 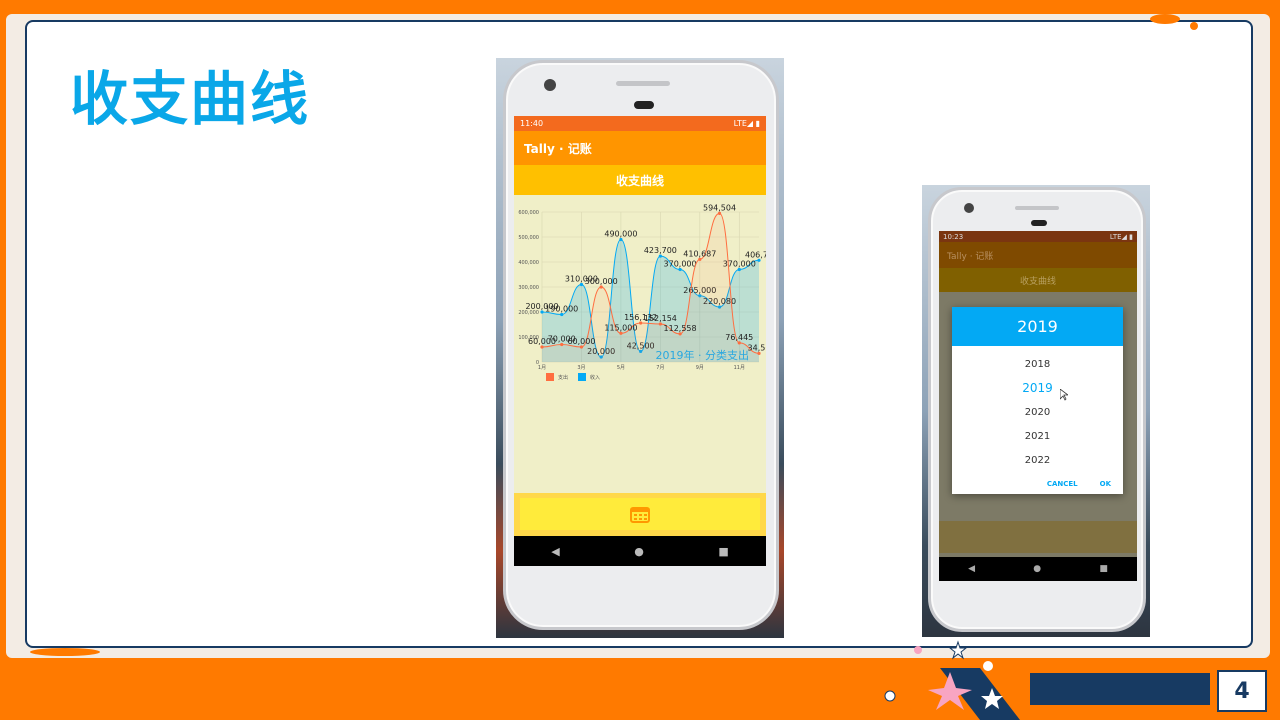 I want to click on mouse-cursor-icon, so click(x=1064, y=395).